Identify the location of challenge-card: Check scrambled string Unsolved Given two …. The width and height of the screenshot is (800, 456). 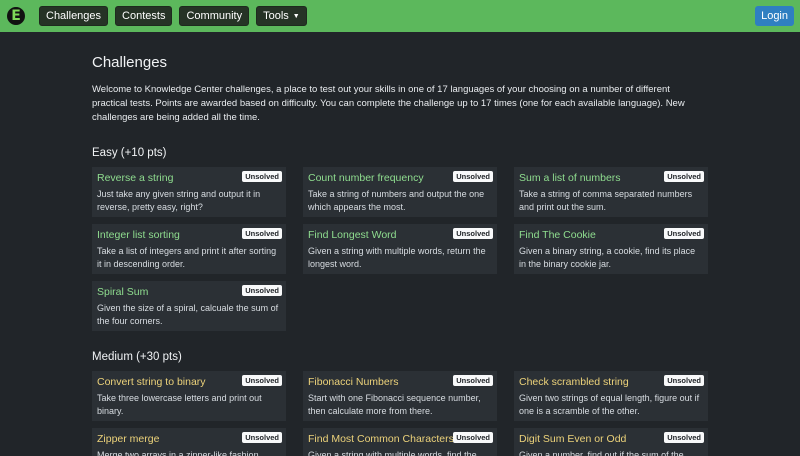
(611, 396).